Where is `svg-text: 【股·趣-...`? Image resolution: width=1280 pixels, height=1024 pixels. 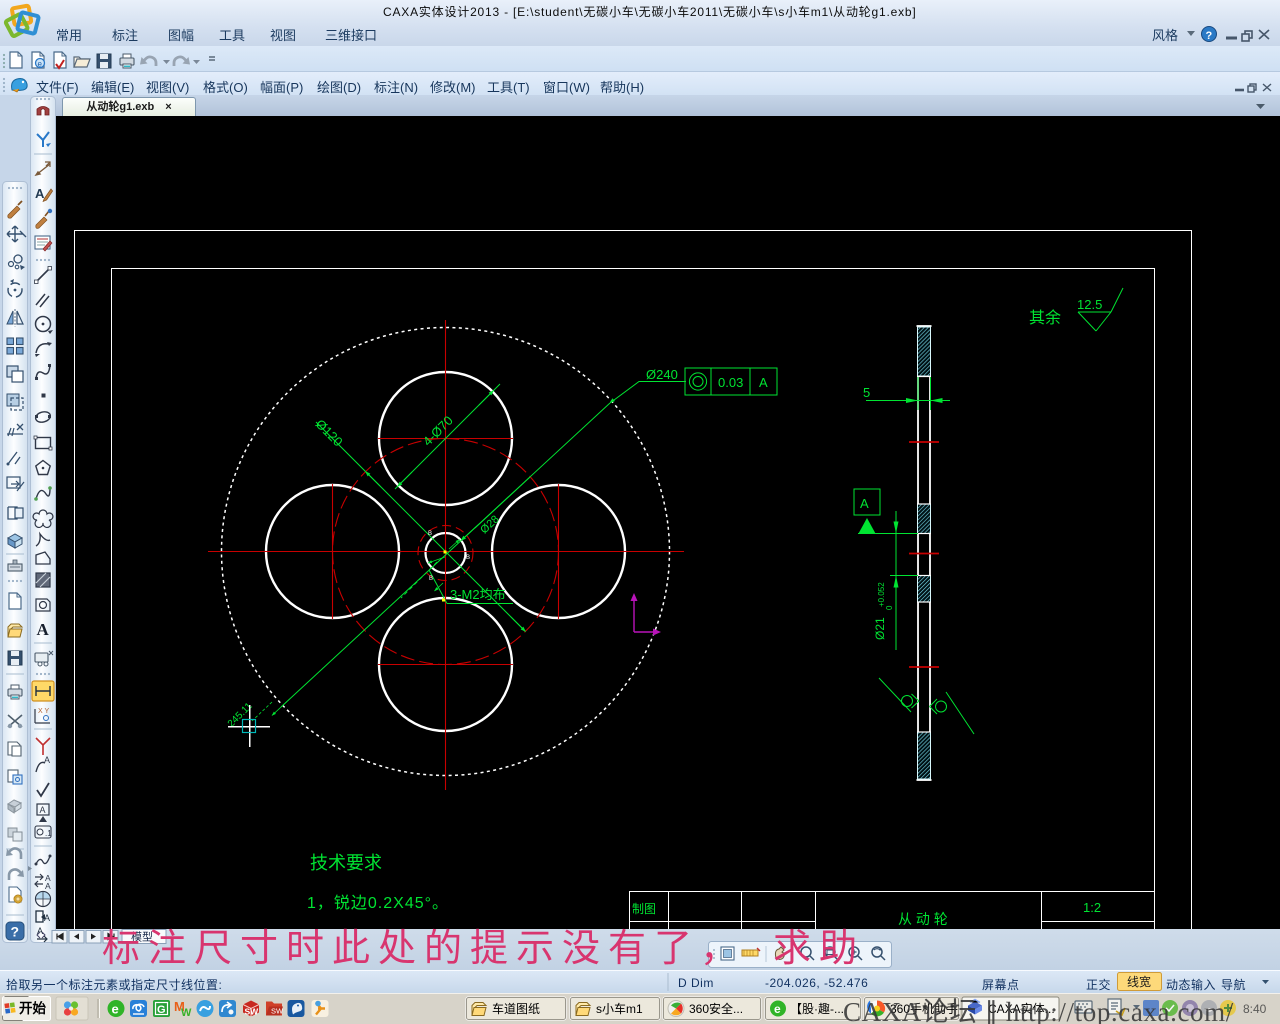 svg-text: 【股·趣-... is located at coordinates (817, 1008).